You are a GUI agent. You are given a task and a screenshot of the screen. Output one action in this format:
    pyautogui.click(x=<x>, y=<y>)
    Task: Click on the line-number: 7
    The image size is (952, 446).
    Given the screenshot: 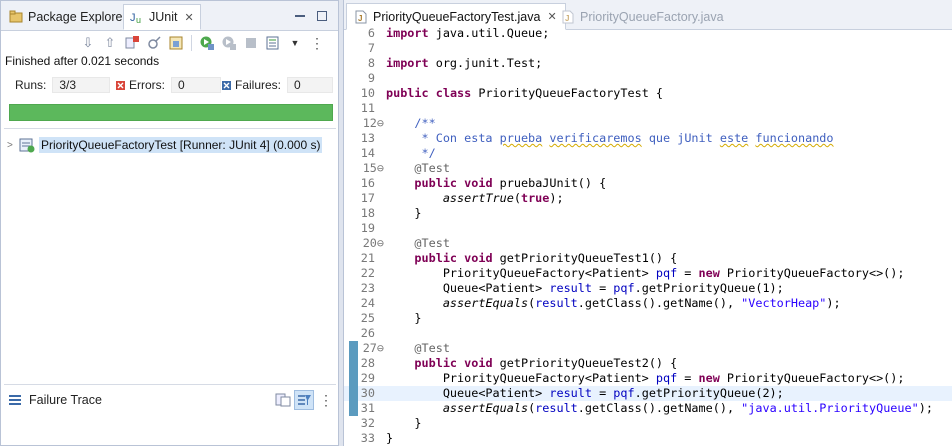 What is the action you would take?
    pyautogui.click(x=371, y=48)
    